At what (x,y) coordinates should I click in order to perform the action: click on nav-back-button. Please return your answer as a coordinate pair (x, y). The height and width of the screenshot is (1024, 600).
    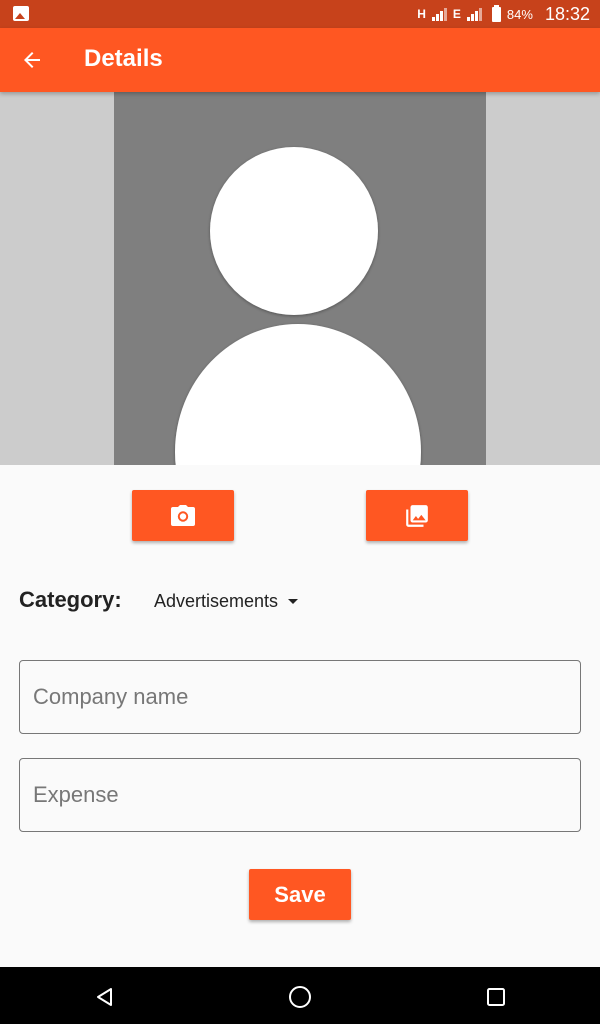
    Looking at the image, I should click on (105, 997).